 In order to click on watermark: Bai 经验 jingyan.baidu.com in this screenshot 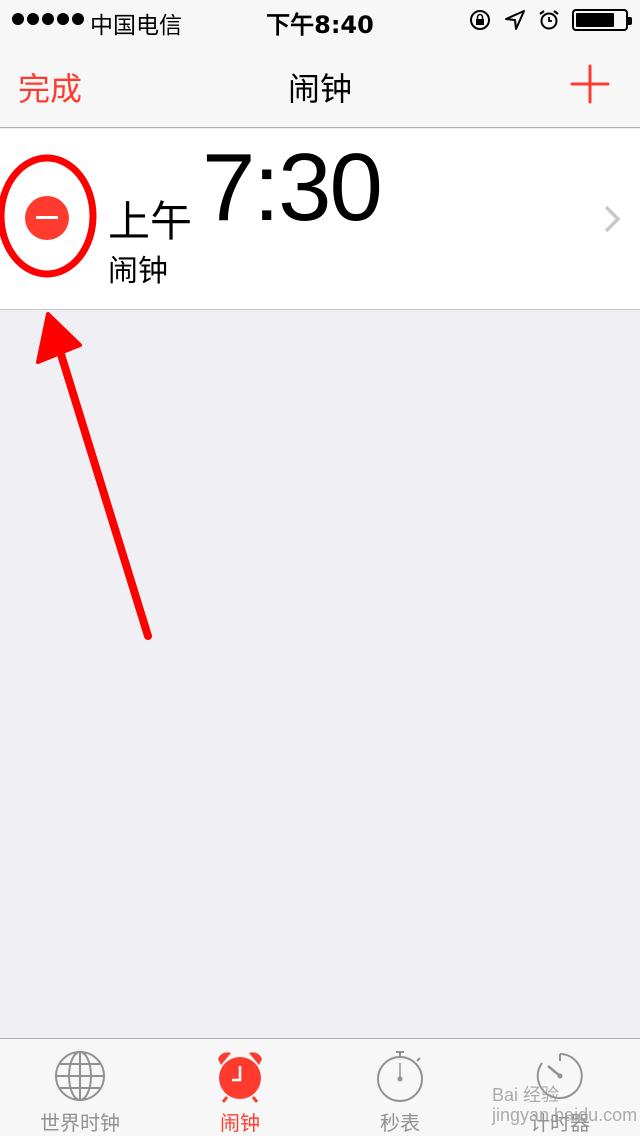, I will do `click(565, 1105)`.